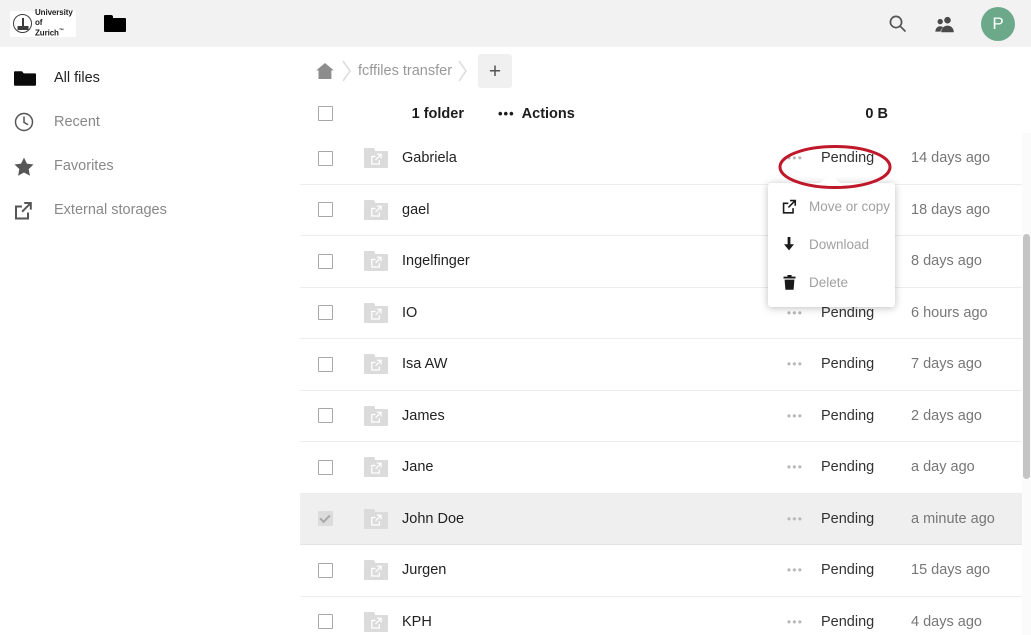 This screenshot has width=1031, height=635. I want to click on file-name: Jurgen, so click(424, 570).